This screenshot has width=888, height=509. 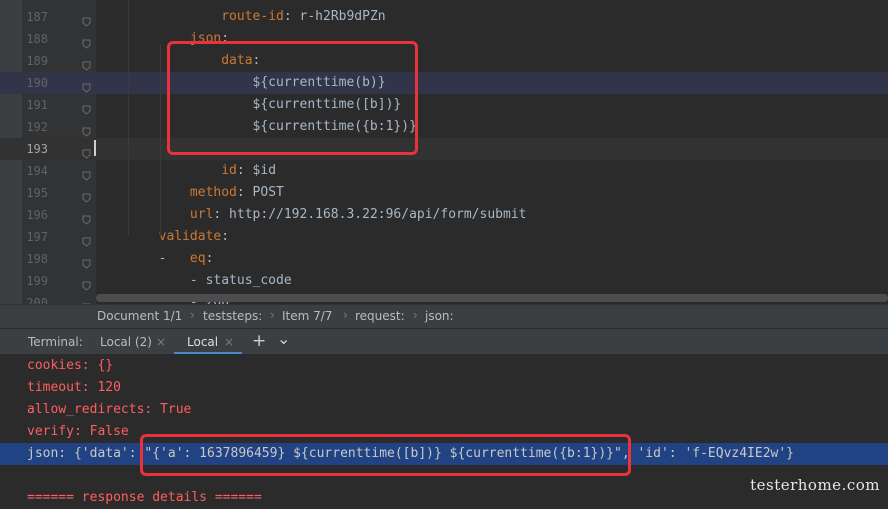 What do you see at coordinates (55, 342) in the screenshot?
I see `terminal-label: Terminal:` at bounding box center [55, 342].